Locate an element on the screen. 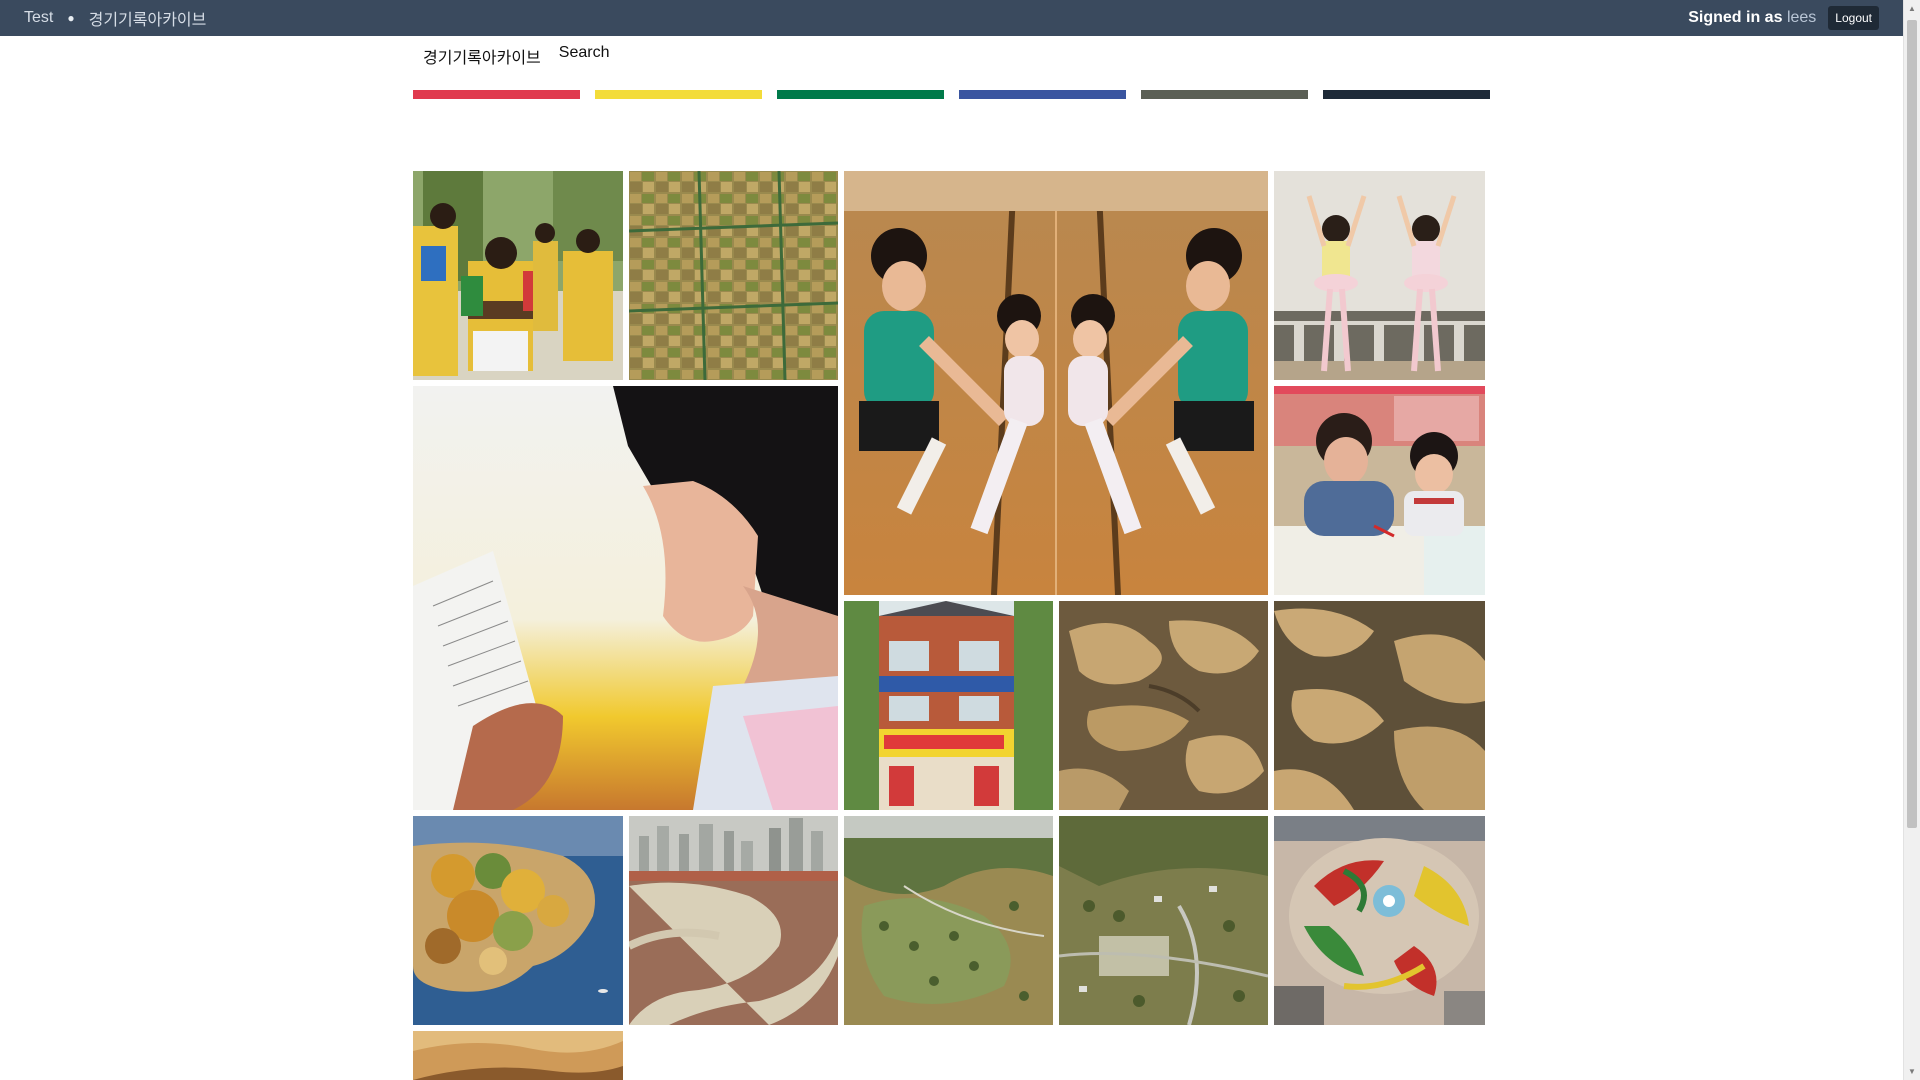  photo-ballet-girls is located at coordinates (1379, 275).